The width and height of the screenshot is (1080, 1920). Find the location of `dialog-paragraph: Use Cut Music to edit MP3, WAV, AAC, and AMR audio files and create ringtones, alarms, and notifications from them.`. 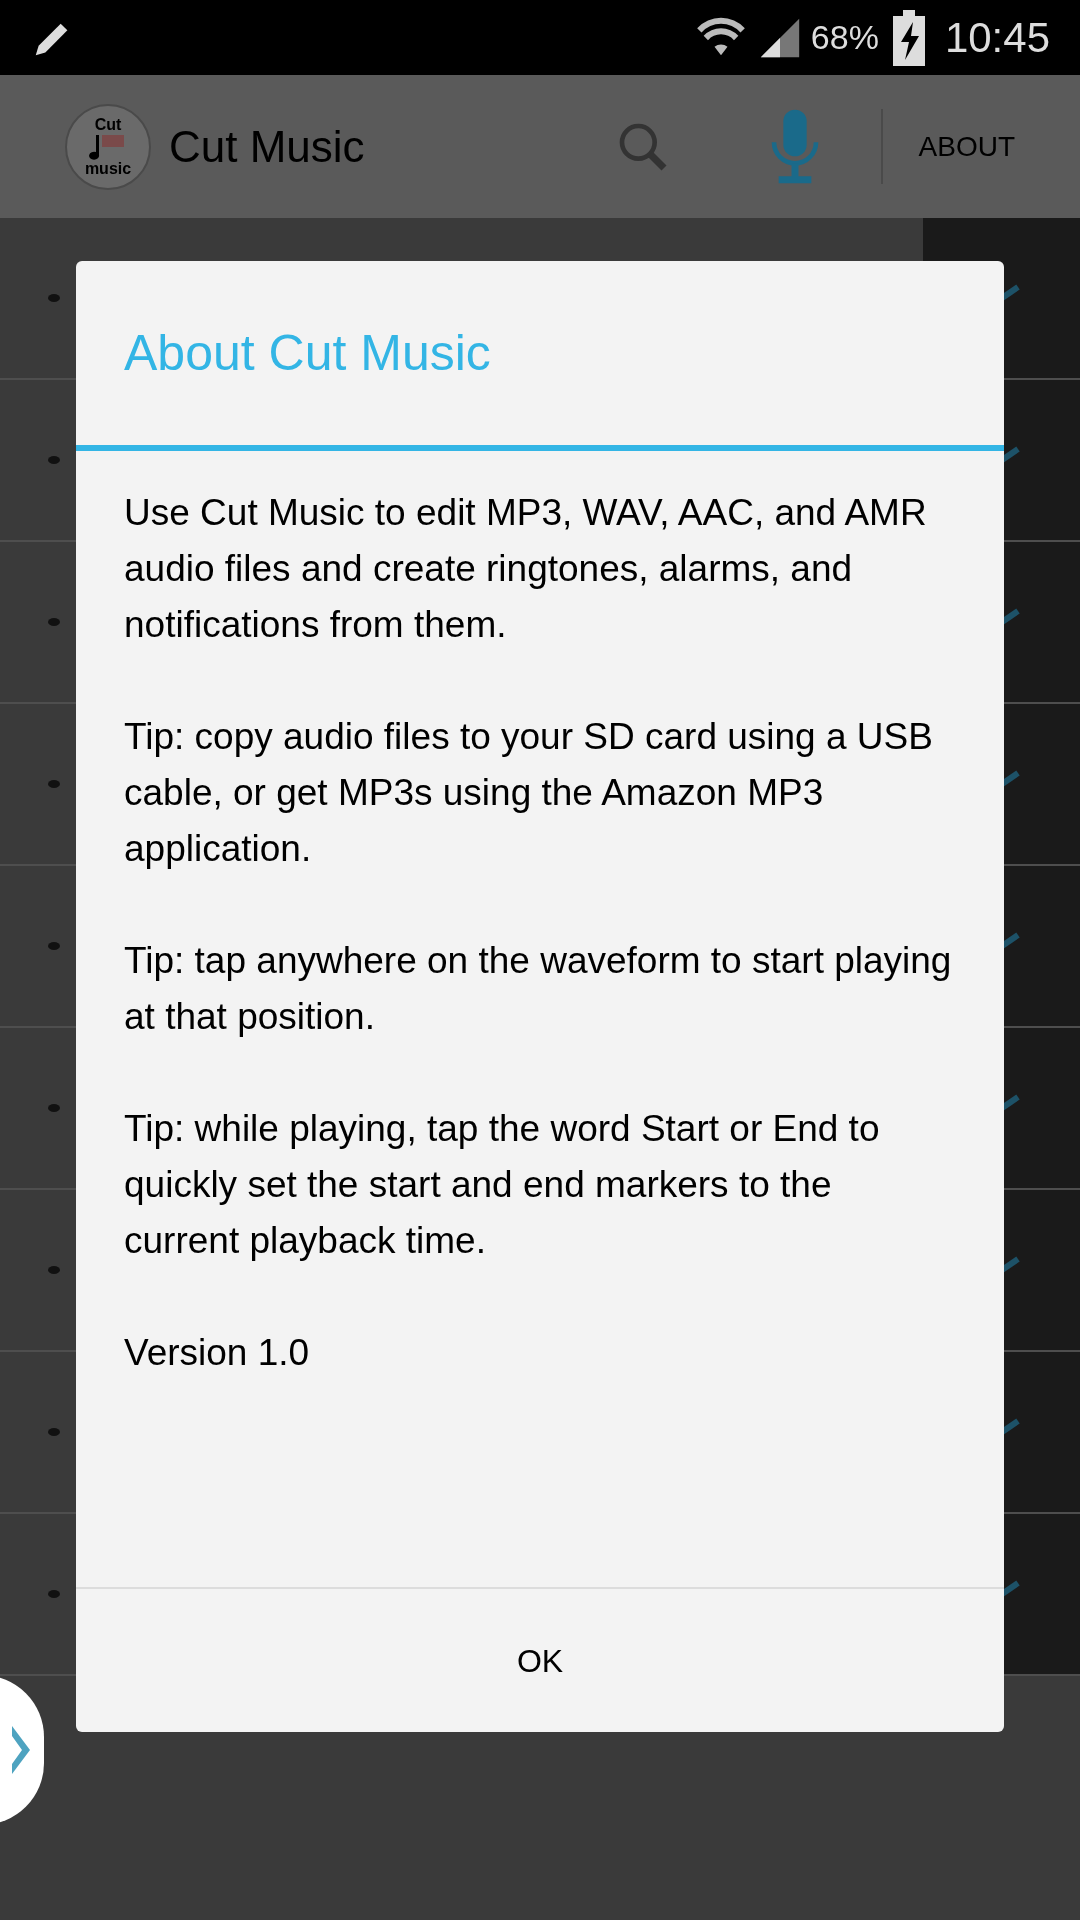

dialog-paragraph: Use Cut Music to edit MP3, WAV, AAC, and AMR audio files and create ringtones, alarms, and notifications from them. is located at coordinates (526, 569).